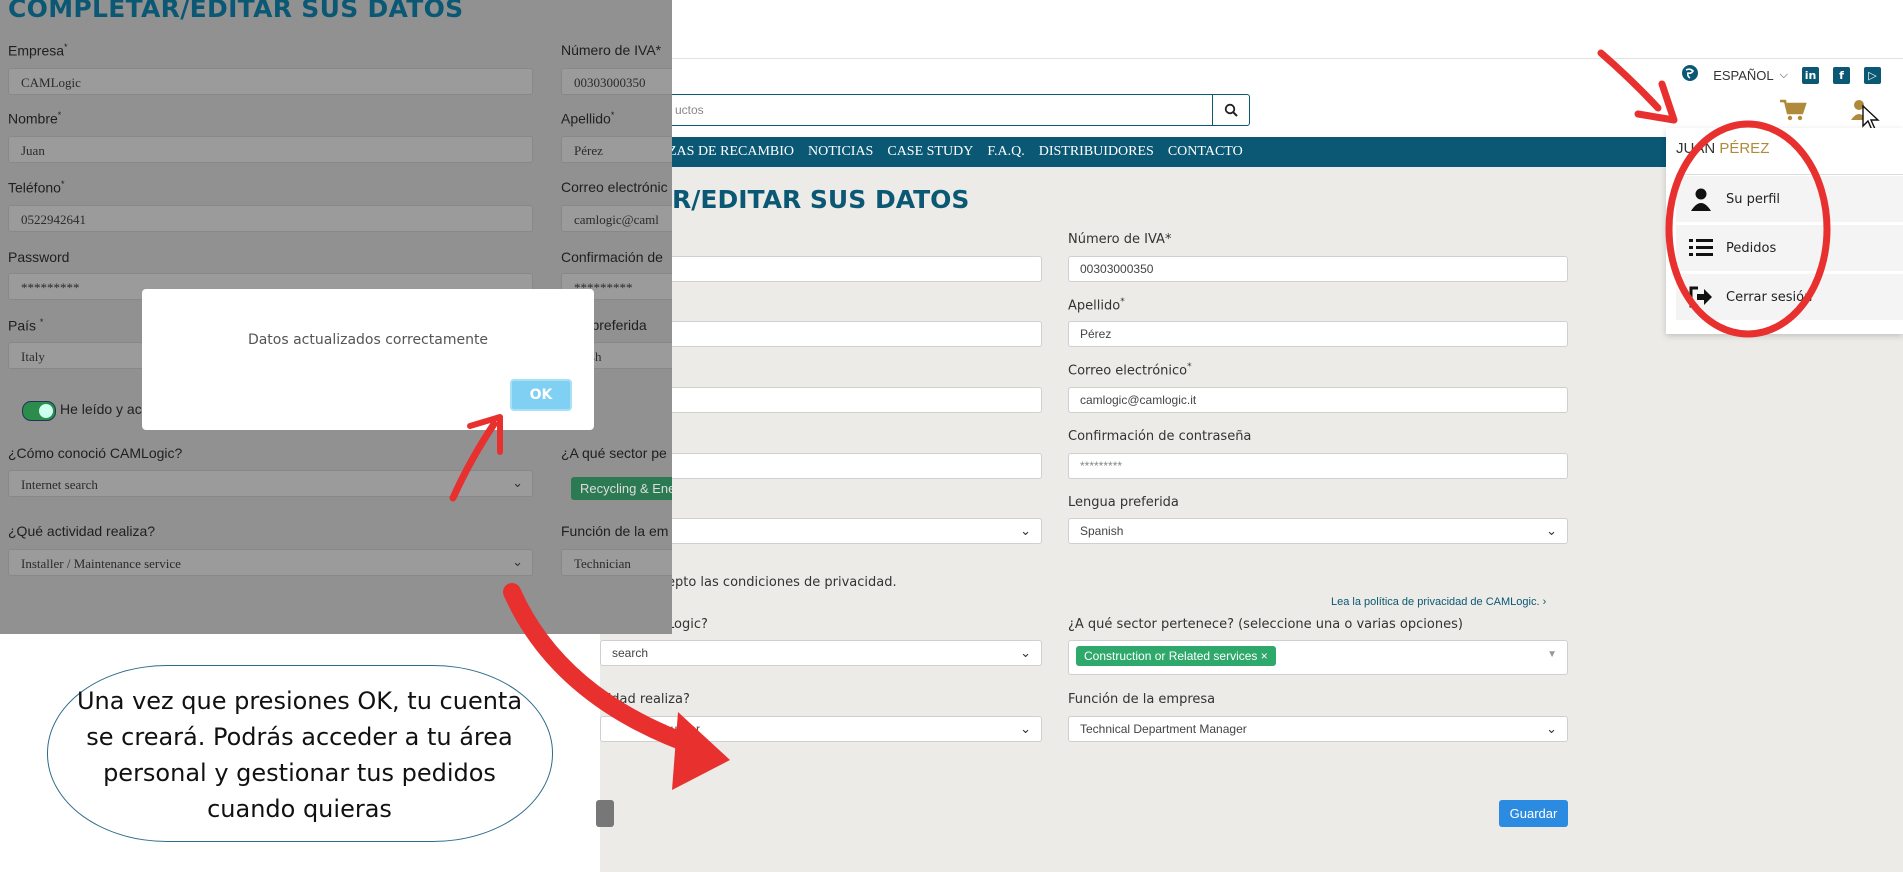 The height and width of the screenshot is (872, 1903). What do you see at coordinates (1318, 729) in the screenshot?
I see `role-select: Technical Department Manager ⌄` at bounding box center [1318, 729].